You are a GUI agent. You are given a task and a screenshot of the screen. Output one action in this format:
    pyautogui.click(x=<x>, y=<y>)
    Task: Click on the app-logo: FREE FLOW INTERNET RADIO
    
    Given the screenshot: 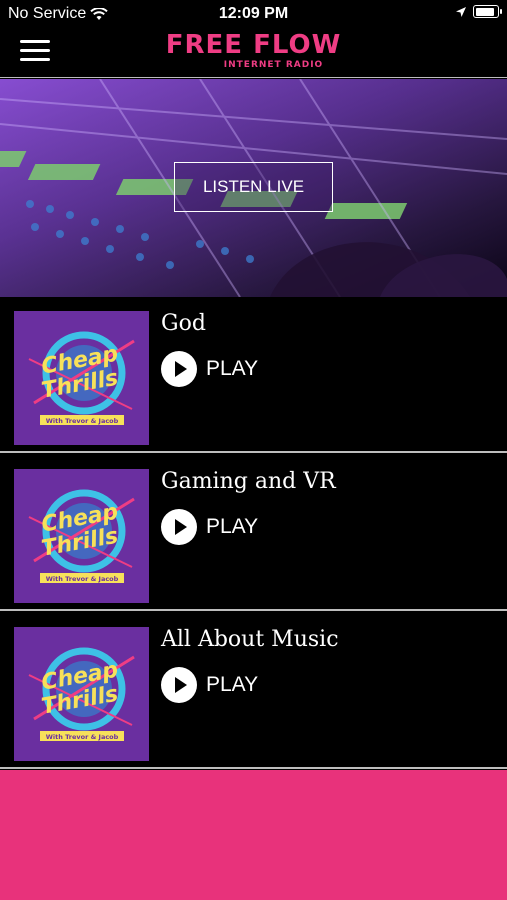 What is the action you would take?
    pyautogui.click(x=253, y=50)
    